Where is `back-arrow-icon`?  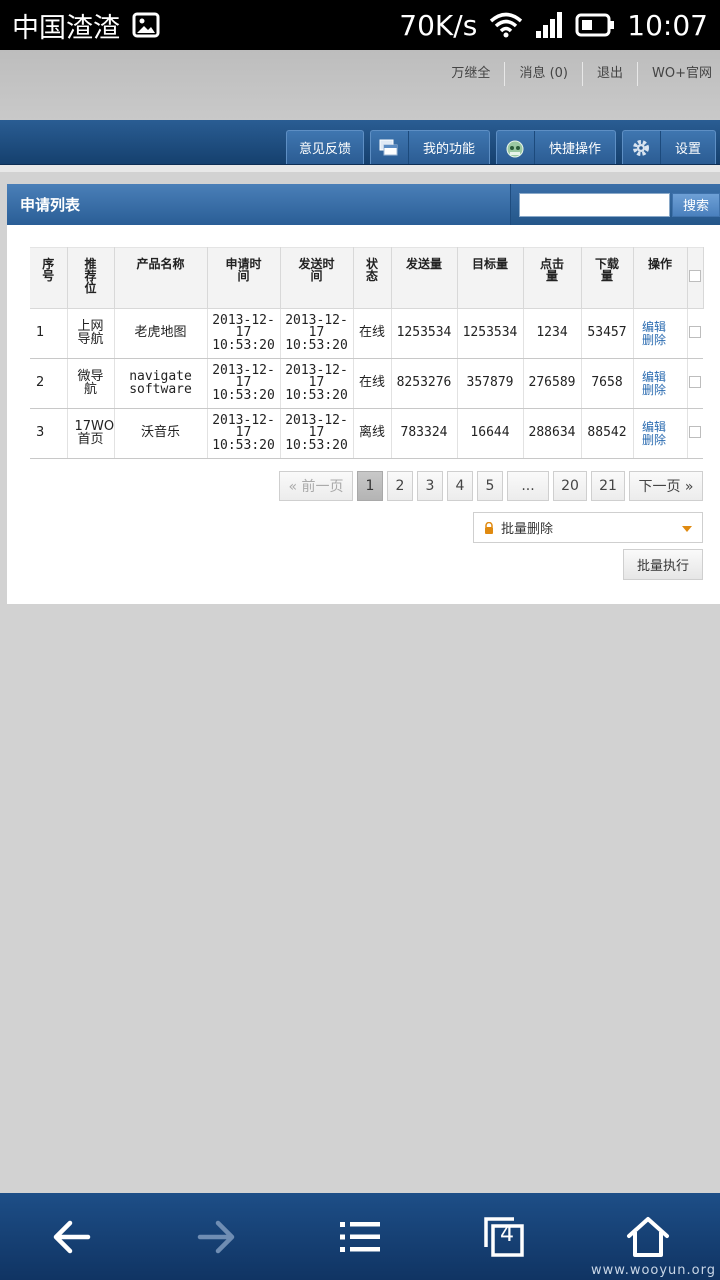 back-arrow-icon is located at coordinates (72, 1236).